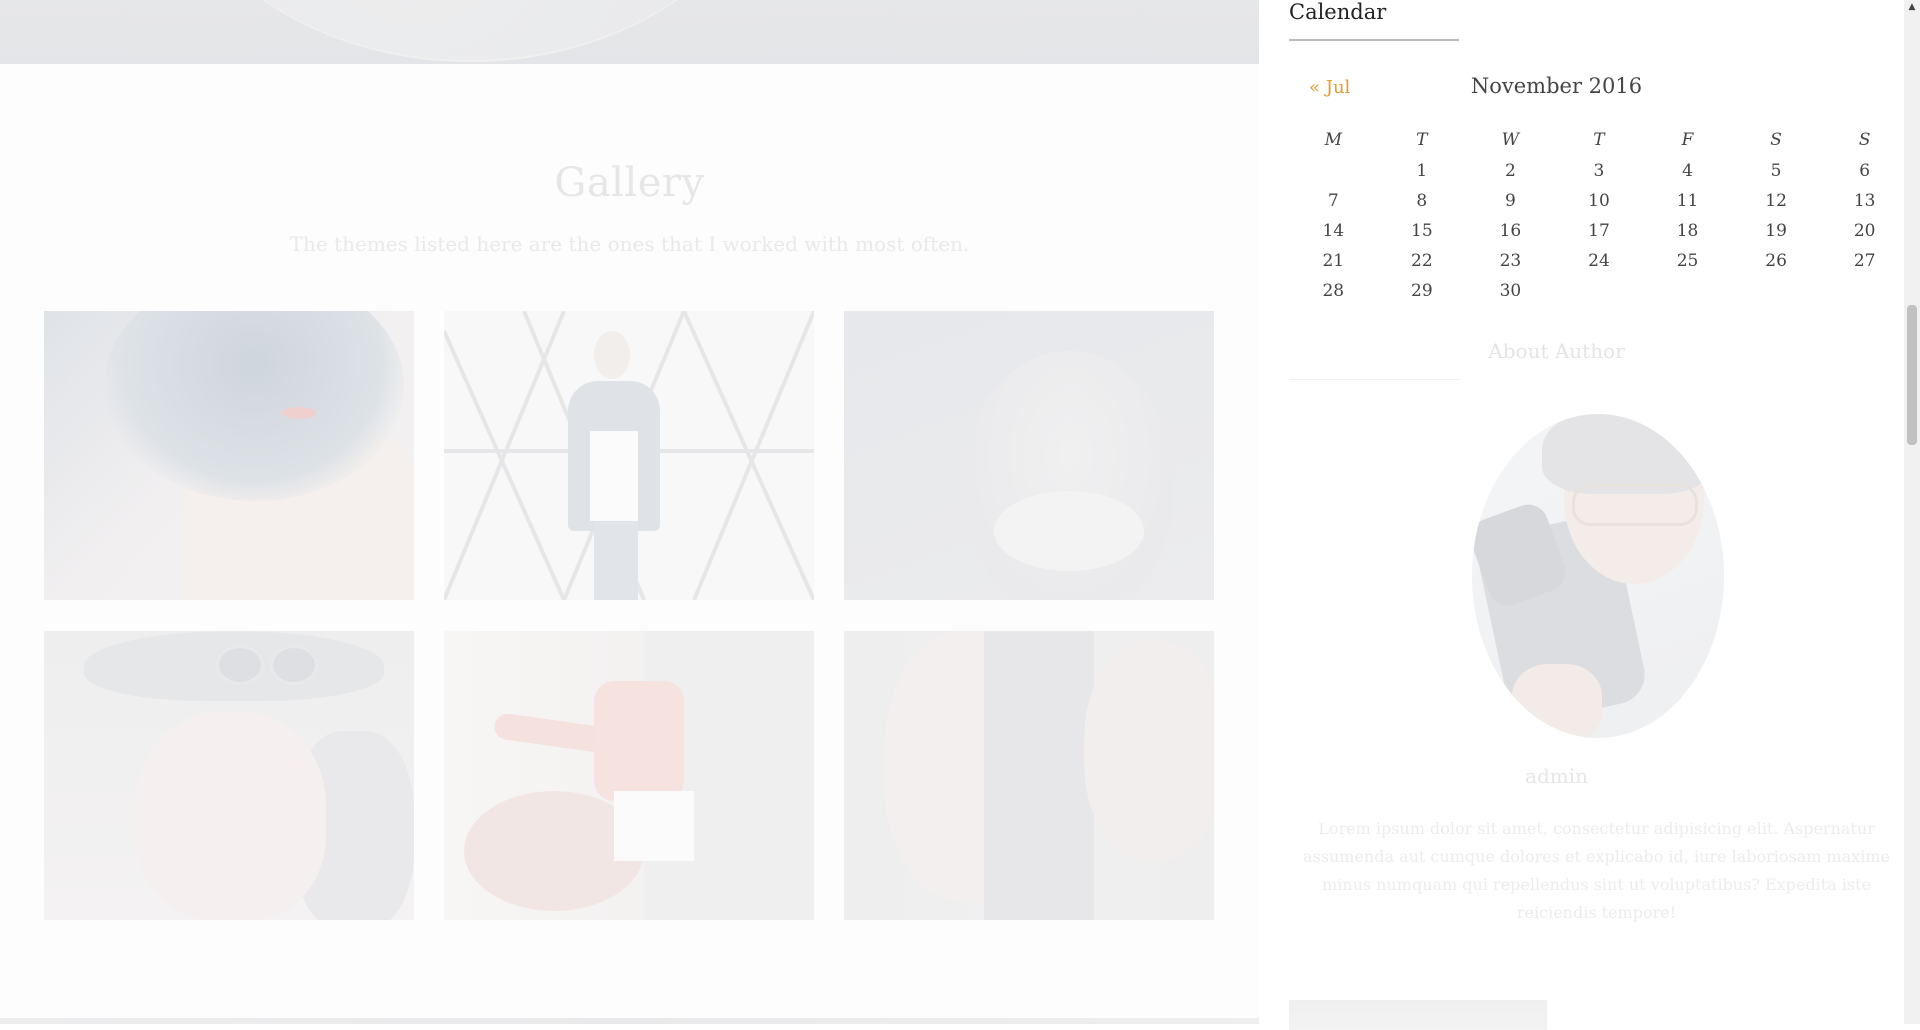 The width and height of the screenshot is (1920, 1030). I want to click on scrollbar-thumb, so click(1912, 375).